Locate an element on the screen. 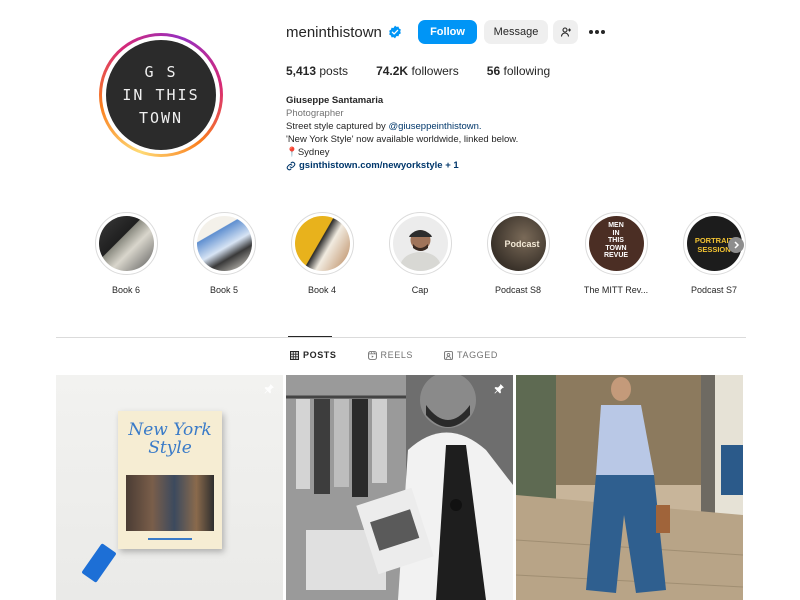  stat-followers: 74.2K followers is located at coordinates (417, 71).